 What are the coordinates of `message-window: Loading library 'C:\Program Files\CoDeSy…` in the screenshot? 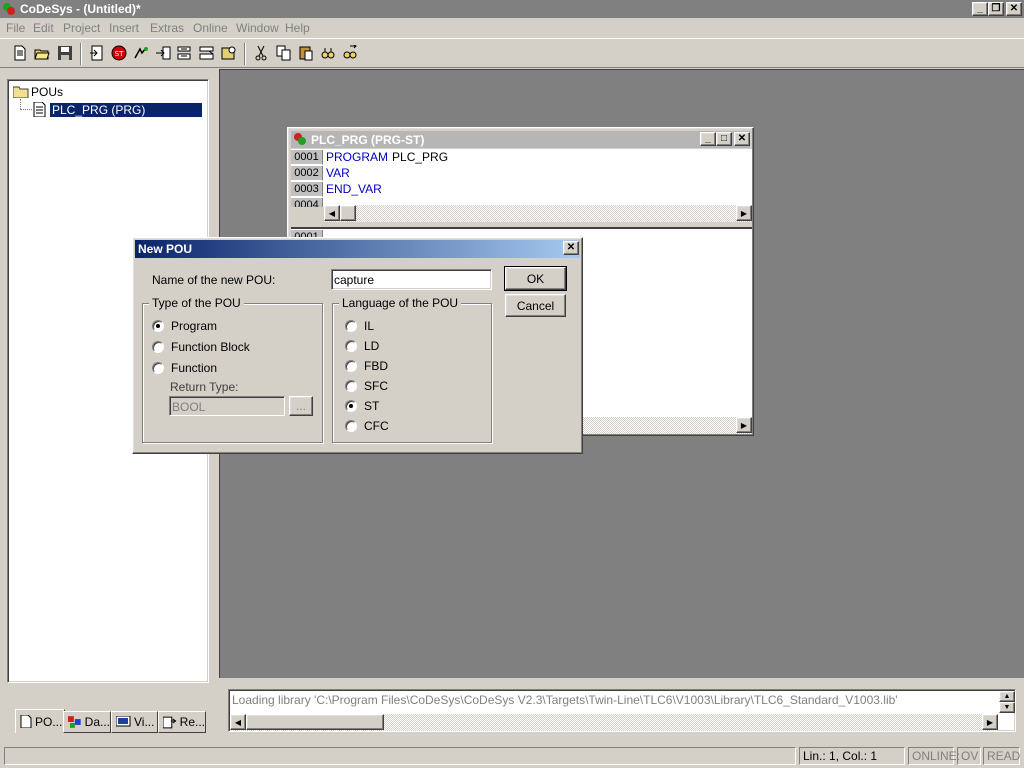 It's located at (622, 710).